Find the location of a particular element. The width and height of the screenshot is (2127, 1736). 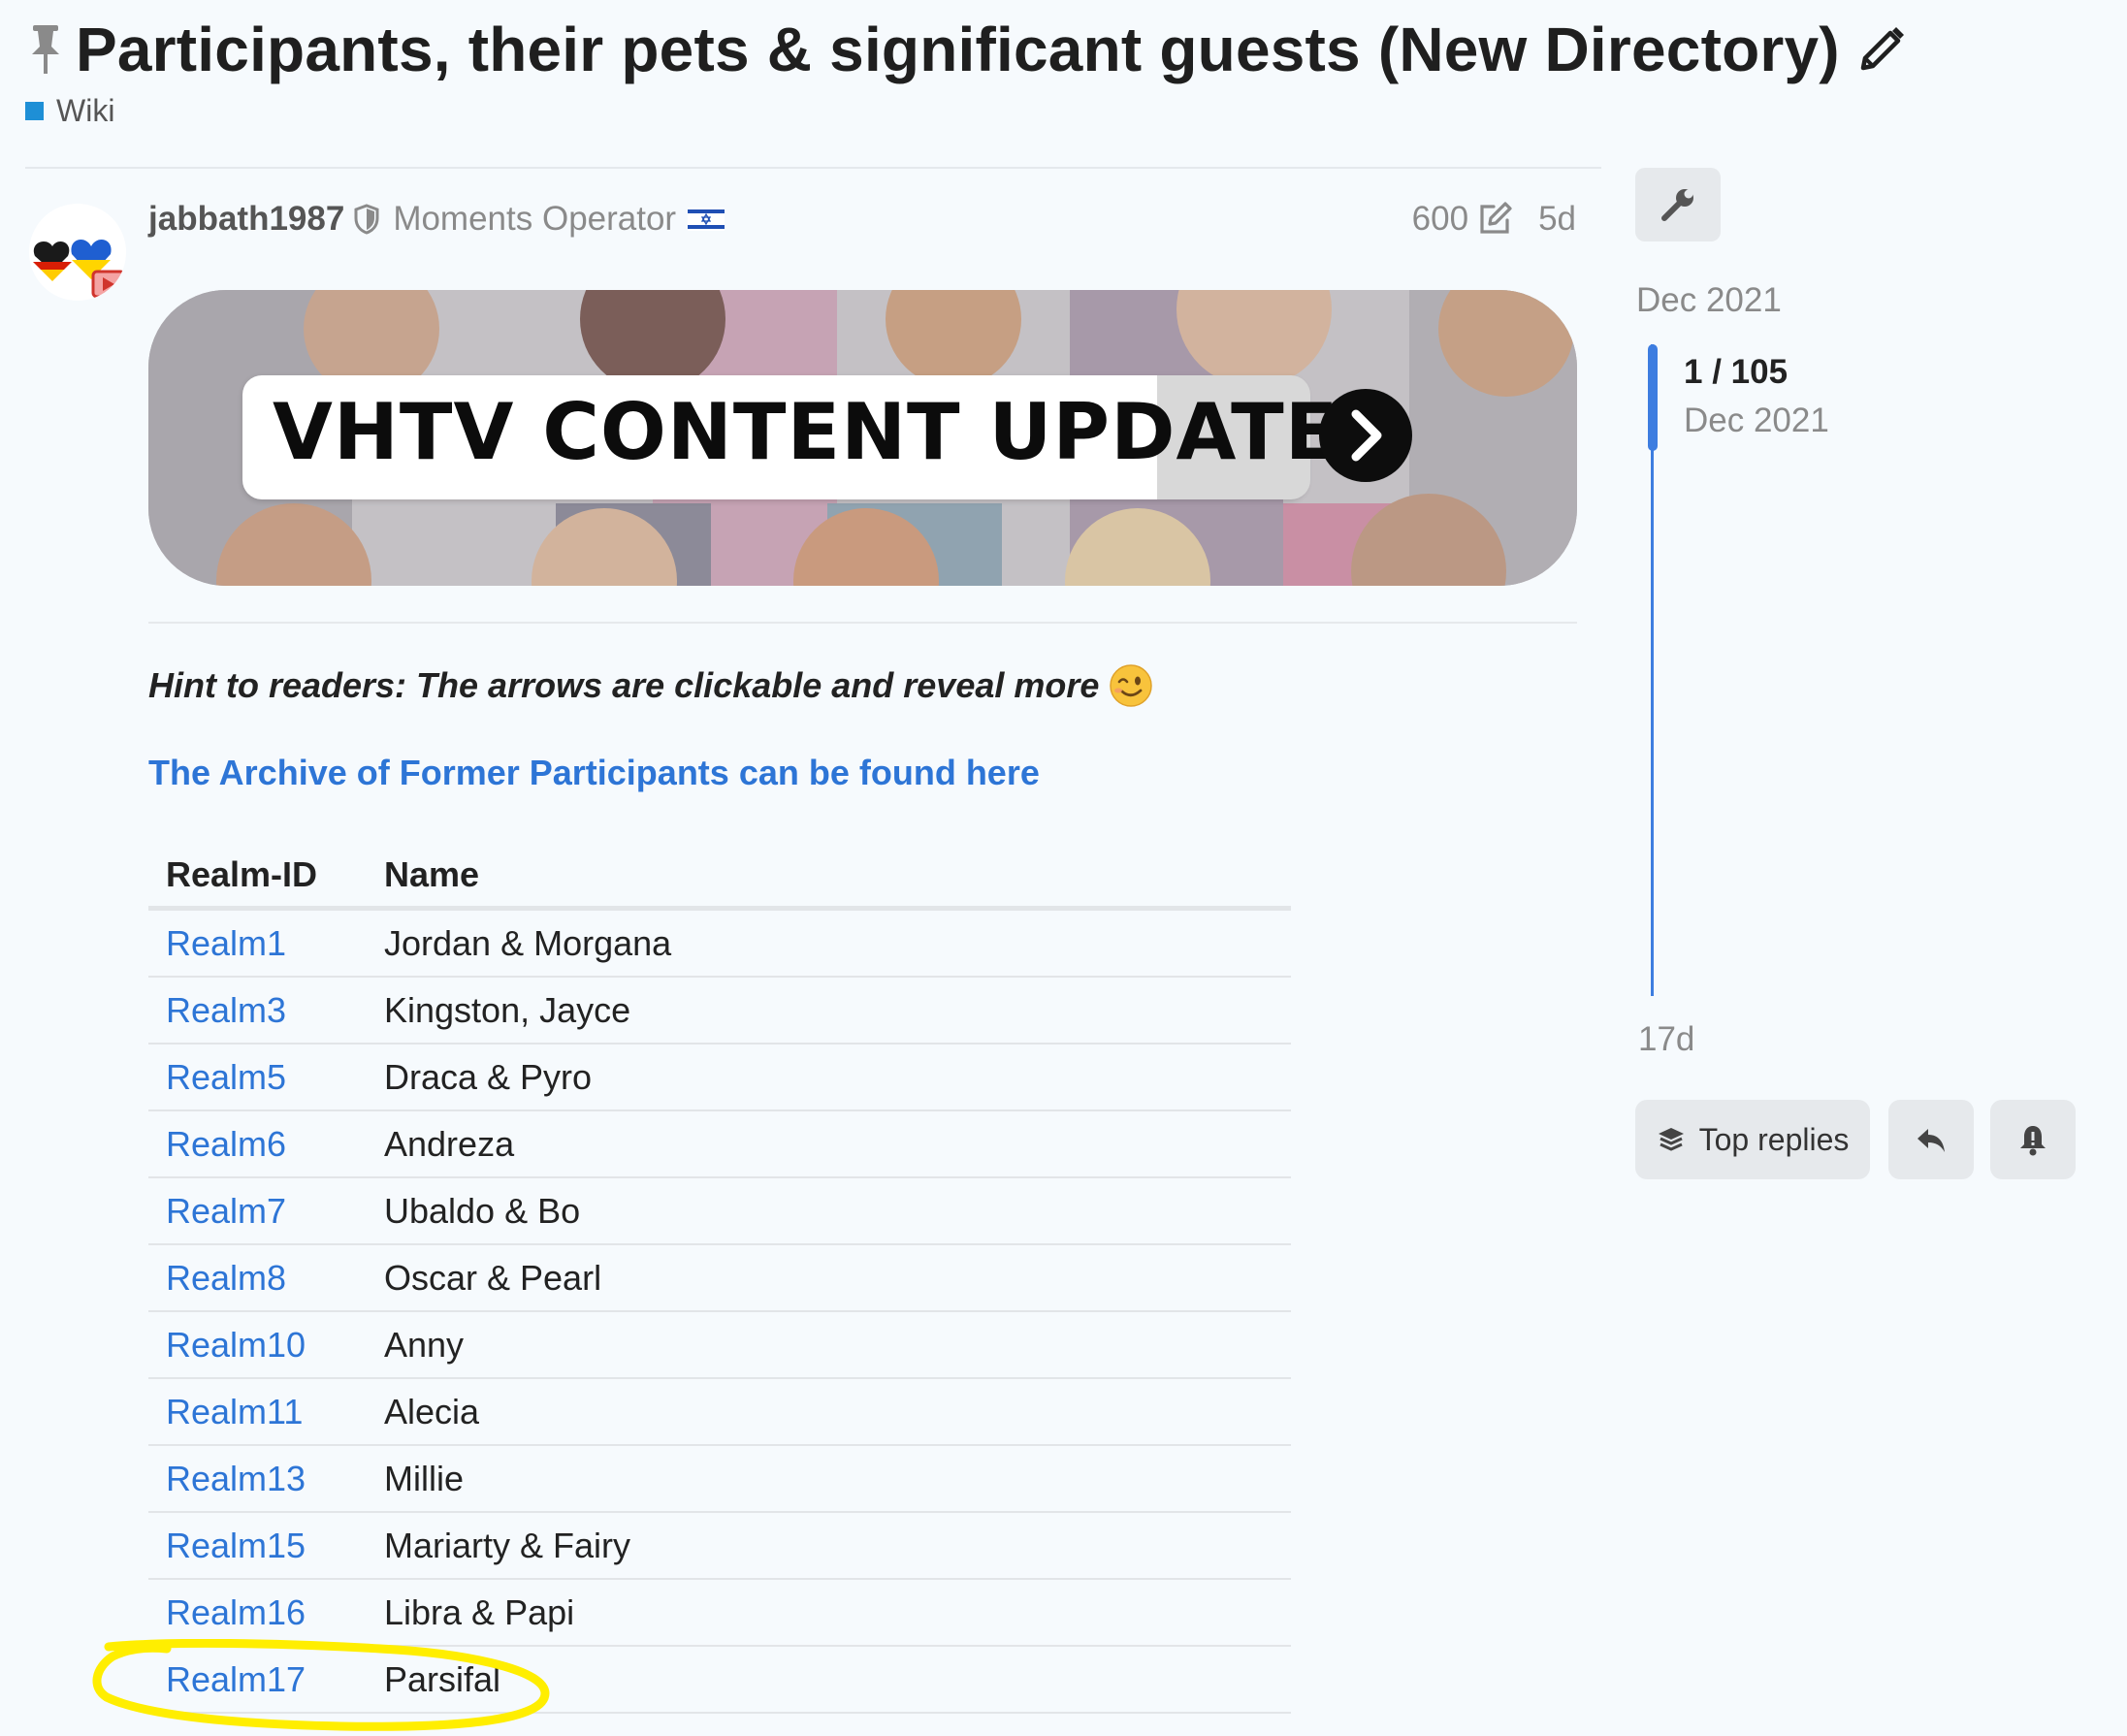

category-color-square is located at coordinates (34, 111).